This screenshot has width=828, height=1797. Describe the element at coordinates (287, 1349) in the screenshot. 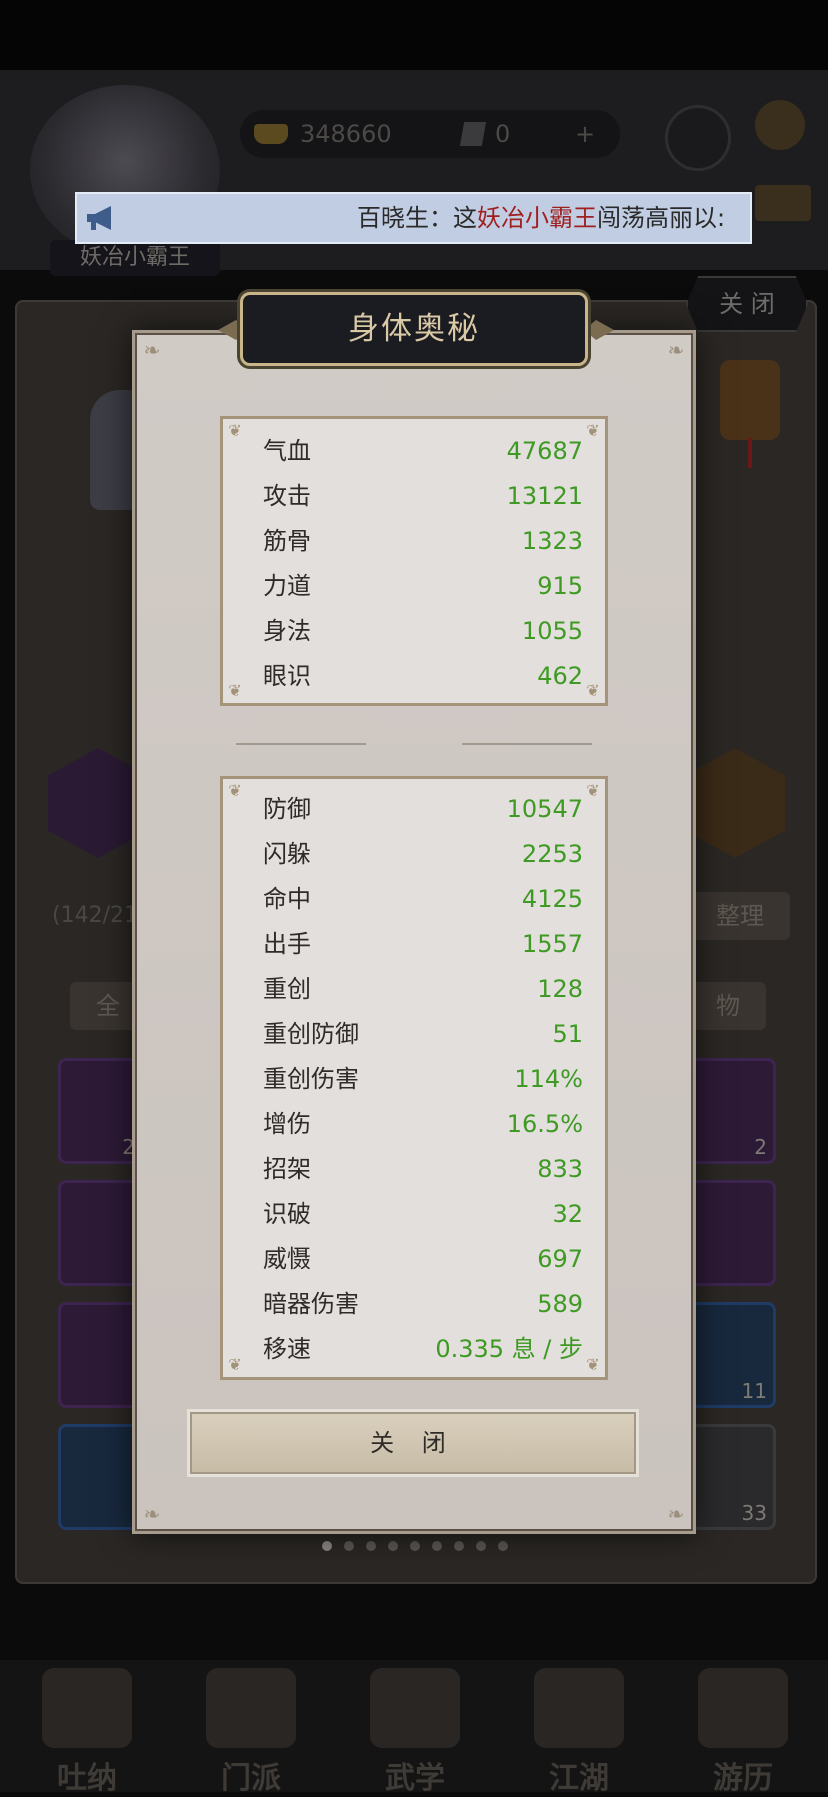

I see `stat-label: 移速` at that location.